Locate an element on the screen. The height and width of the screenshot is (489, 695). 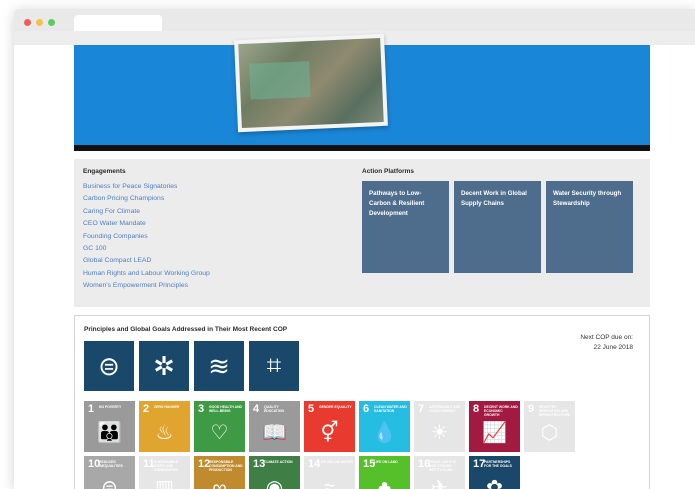
sdg-label: Peace justice and strong institutions is located at coordinates (442, 466).